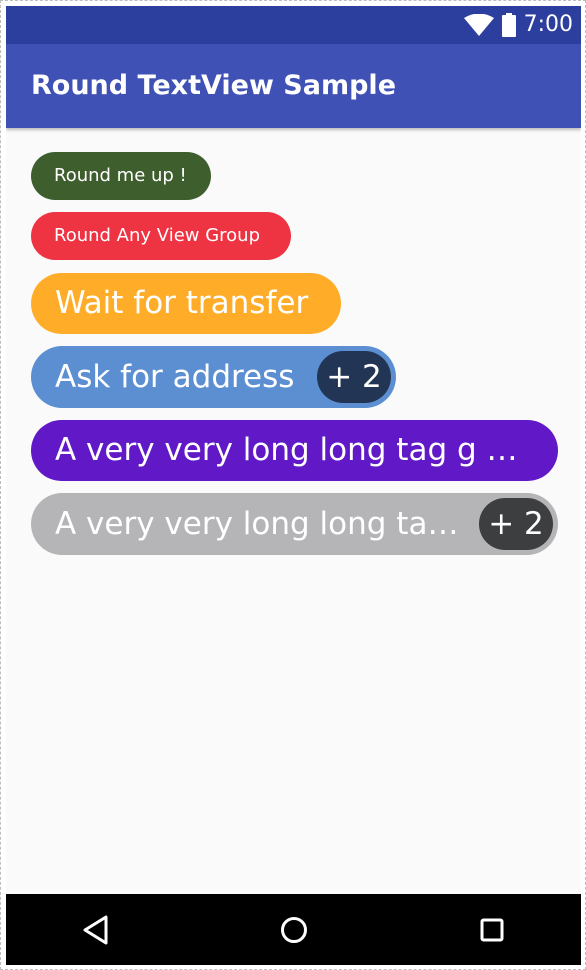  I want to click on tag-label: Round Any View Group, so click(157, 235).